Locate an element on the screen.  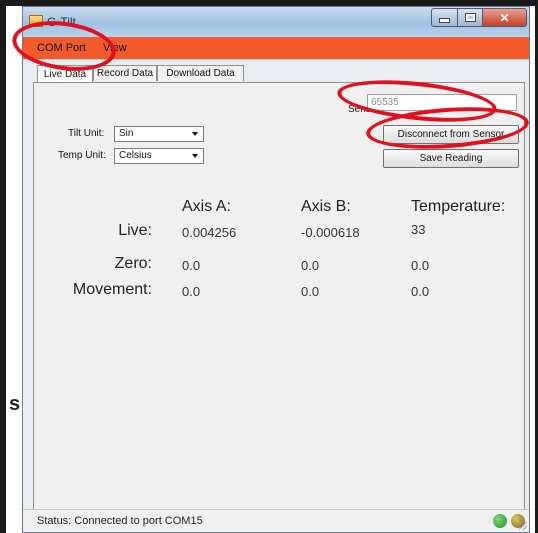
live-axis-b-value: -0.000618 is located at coordinates (330, 232).